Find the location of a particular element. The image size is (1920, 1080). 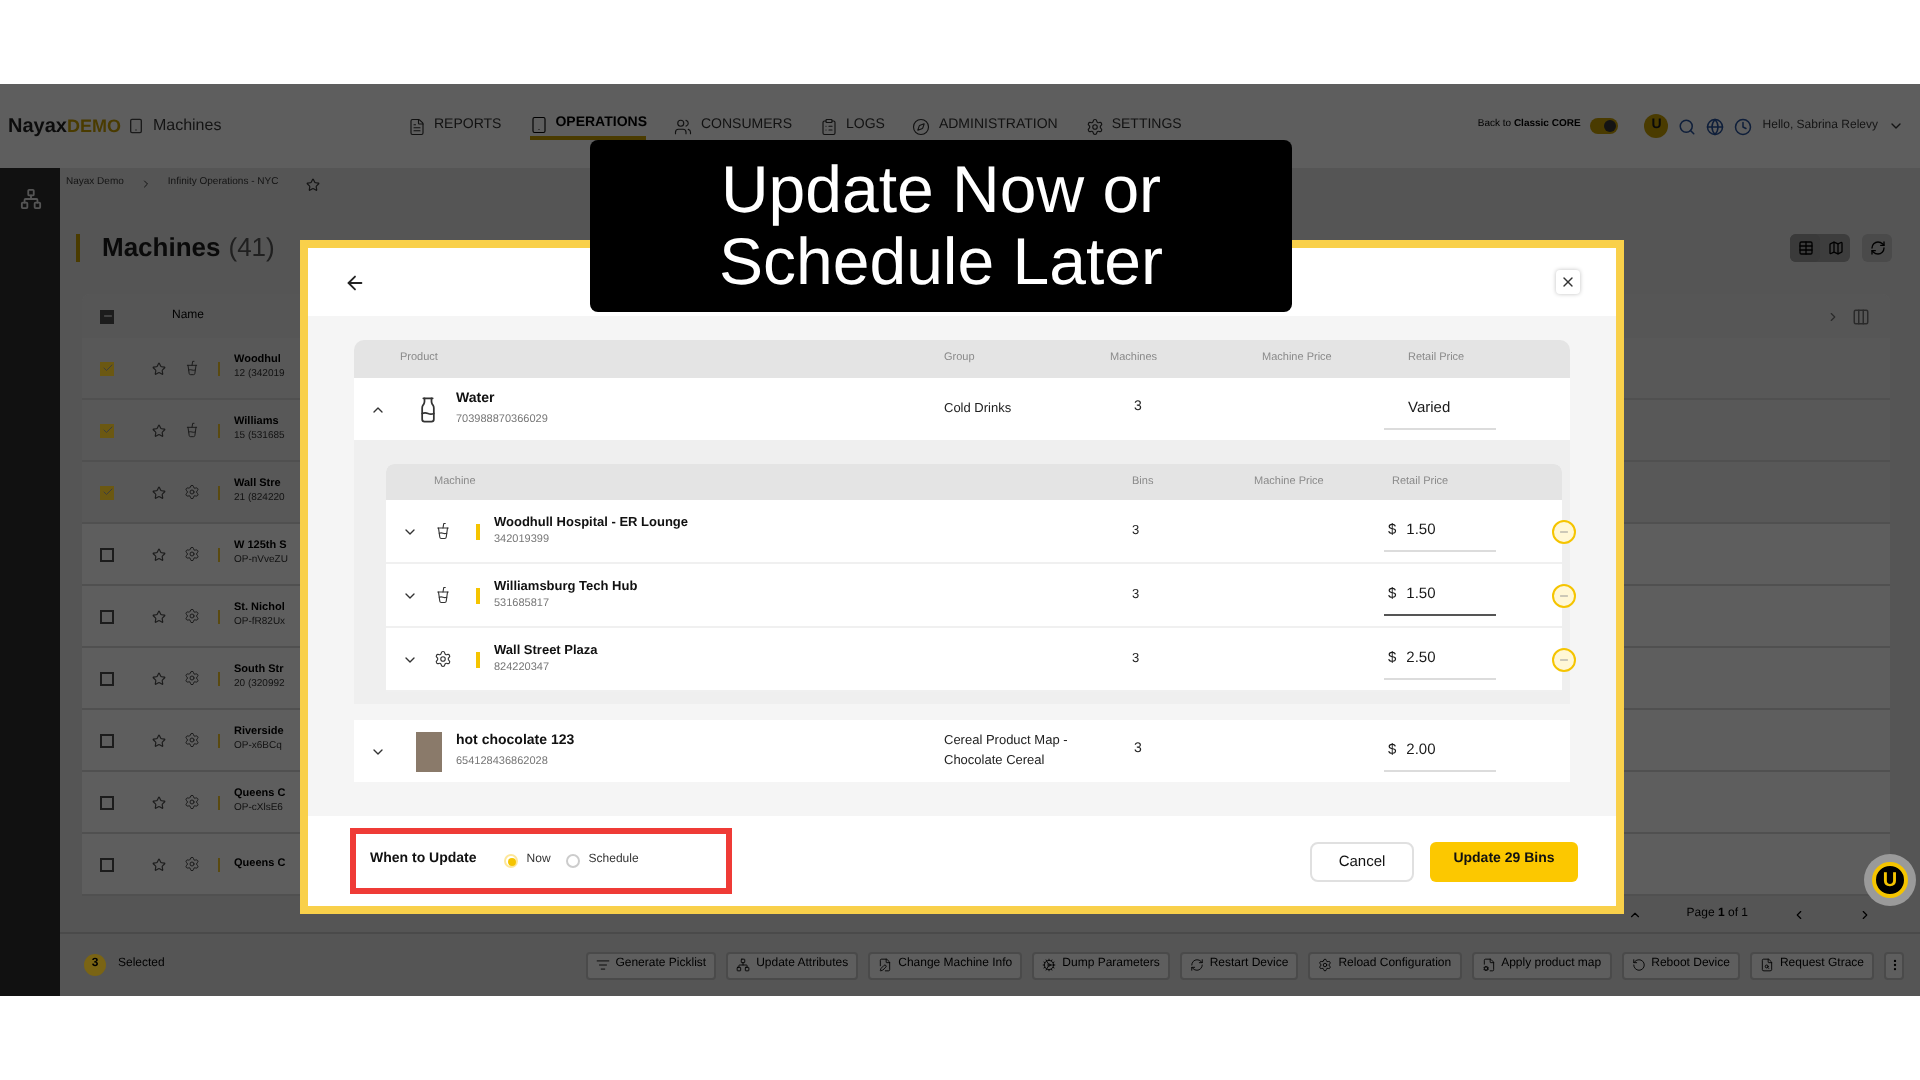

rotate-icon is located at coordinates (1638, 965).